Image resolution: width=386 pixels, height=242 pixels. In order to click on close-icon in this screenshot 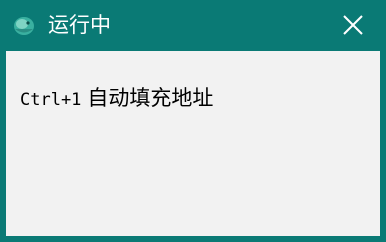, I will do `click(353, 25)`.